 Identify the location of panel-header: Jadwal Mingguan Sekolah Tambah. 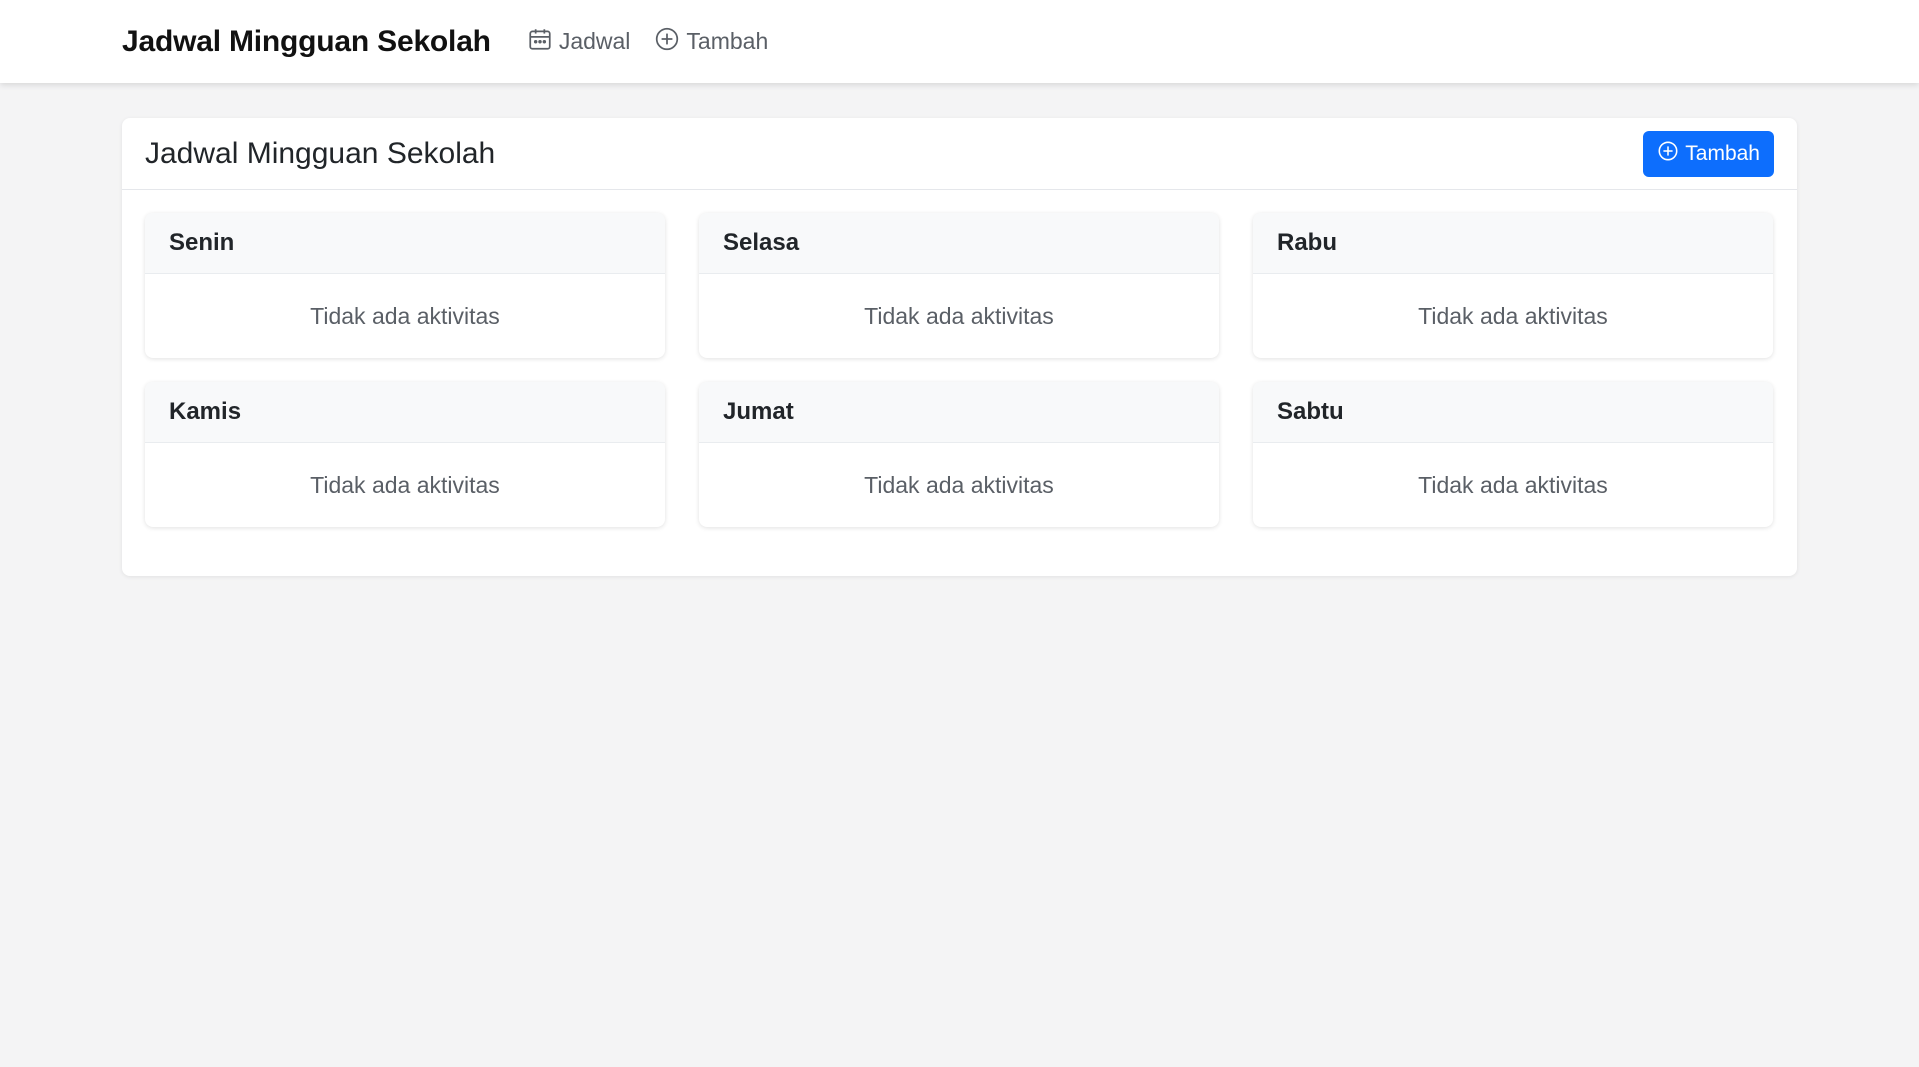
(959, 154).